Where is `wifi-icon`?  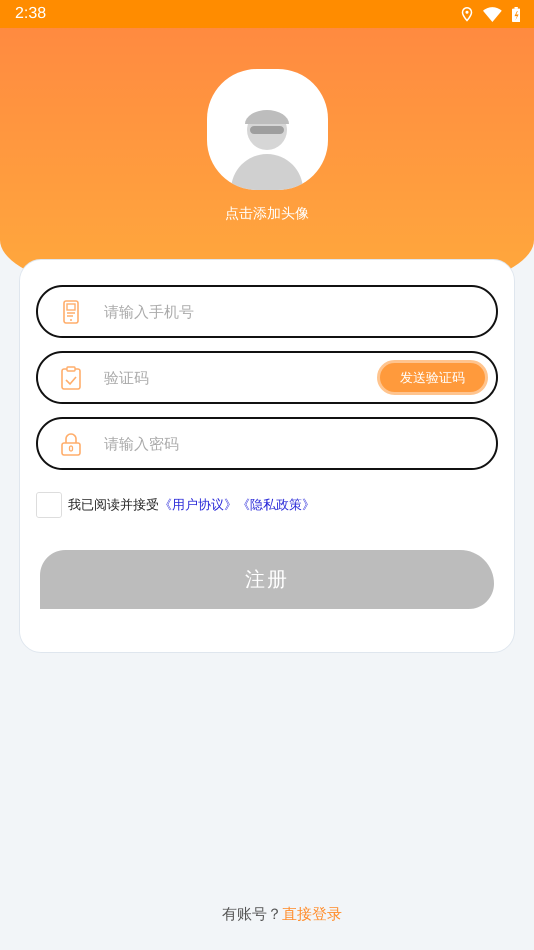 wifi-icon is located at coordinates (492, 14).